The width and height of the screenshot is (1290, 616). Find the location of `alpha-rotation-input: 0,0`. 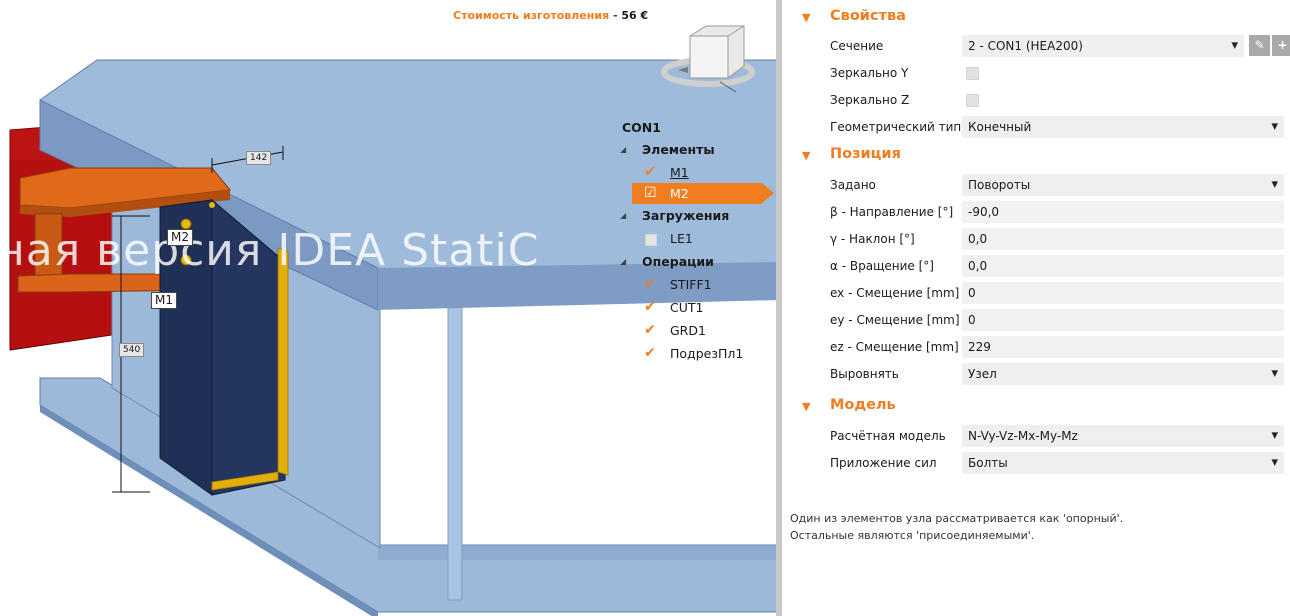

alpha-rotation-input: 0,0 is located at coordinates (1123, 266).